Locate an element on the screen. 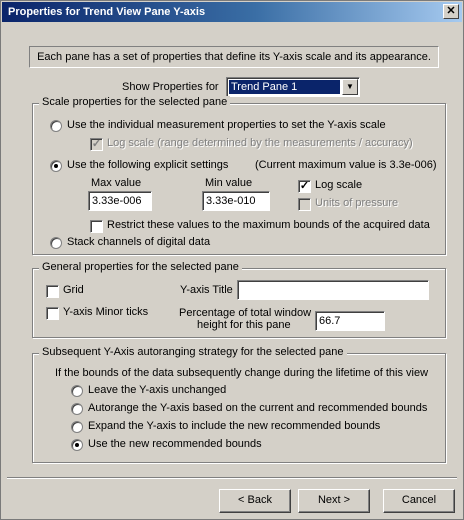  close-button: ✕ is located at coordinates (451, 11).